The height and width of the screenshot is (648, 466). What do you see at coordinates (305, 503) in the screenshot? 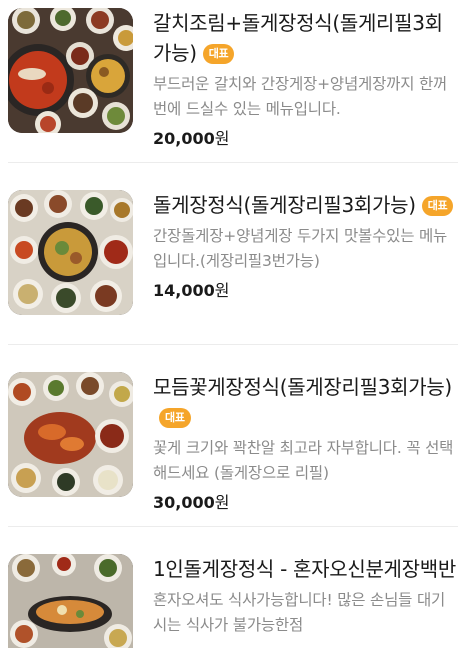
I see `menu-item-price: 30,000원` at bounding box center [305, 503].